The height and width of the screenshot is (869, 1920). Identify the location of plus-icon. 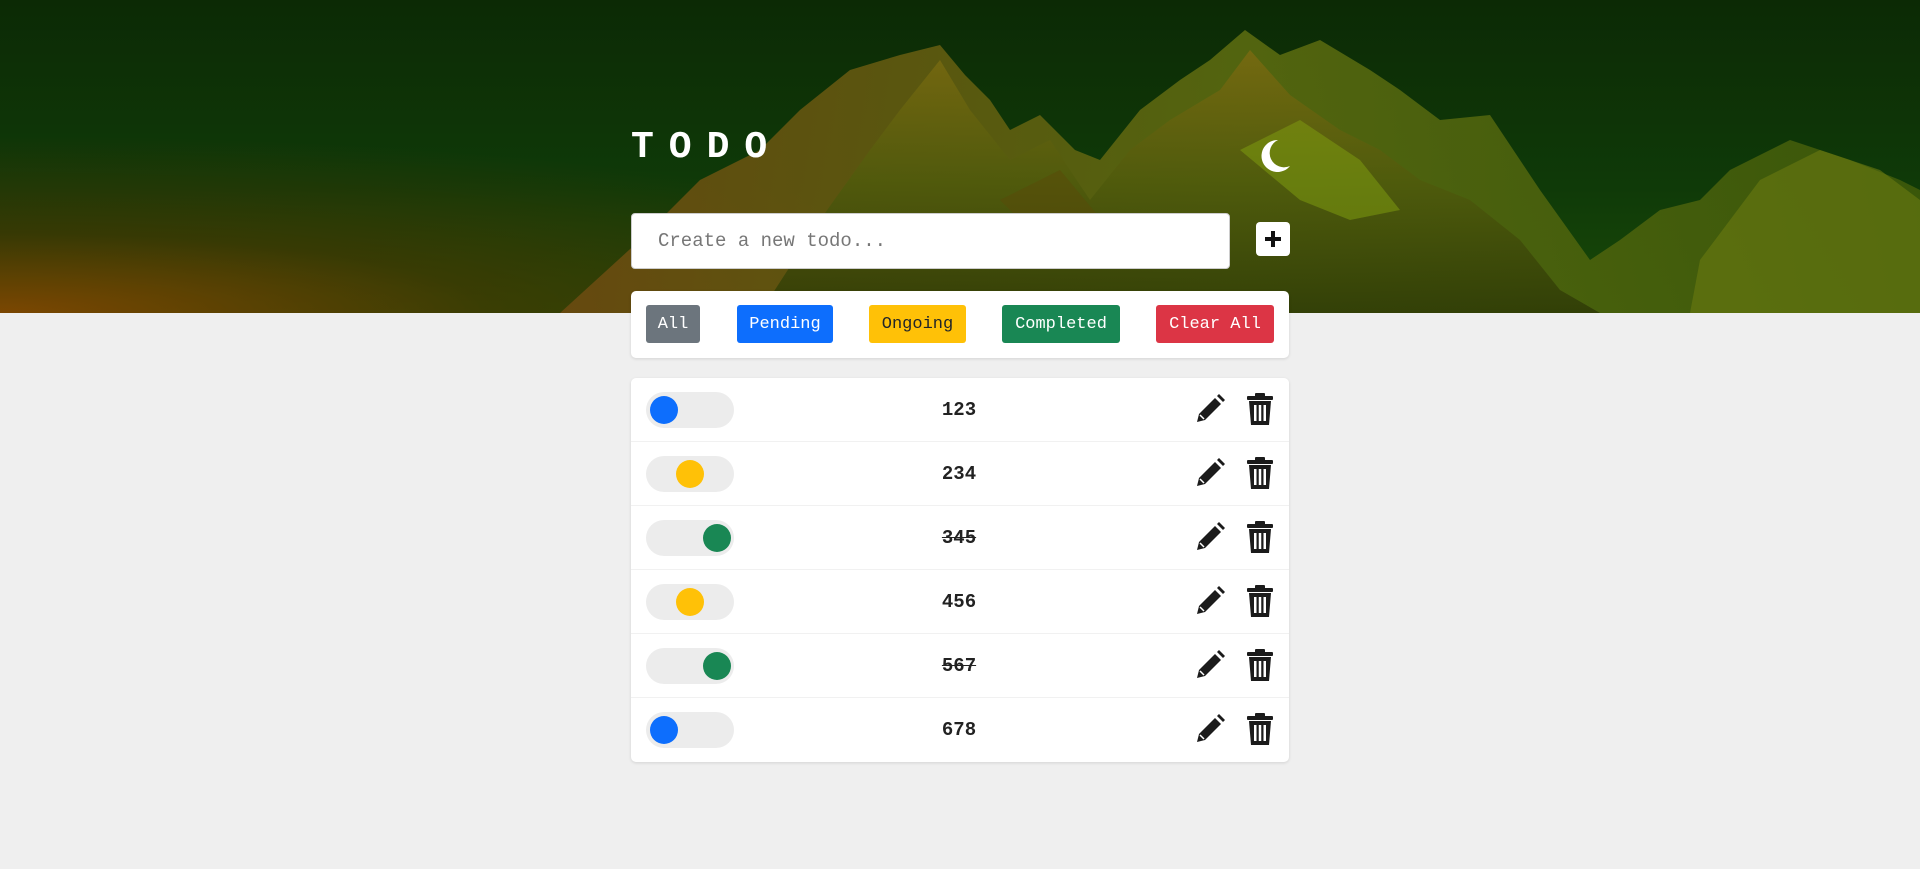
(1273, 239).